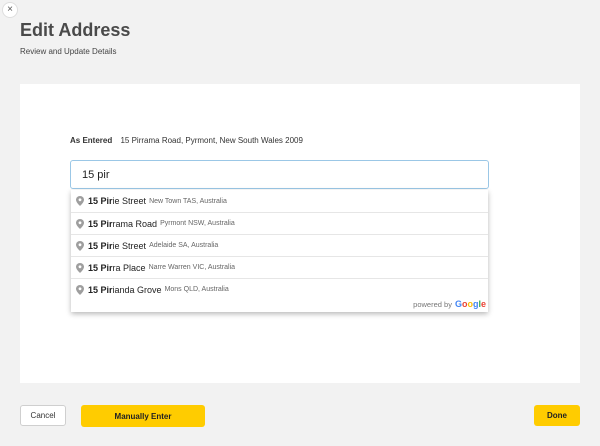 Image resolution: width=600 pixels, height=446 pixels. I want to click on close-button: ×, so click(10, 10).